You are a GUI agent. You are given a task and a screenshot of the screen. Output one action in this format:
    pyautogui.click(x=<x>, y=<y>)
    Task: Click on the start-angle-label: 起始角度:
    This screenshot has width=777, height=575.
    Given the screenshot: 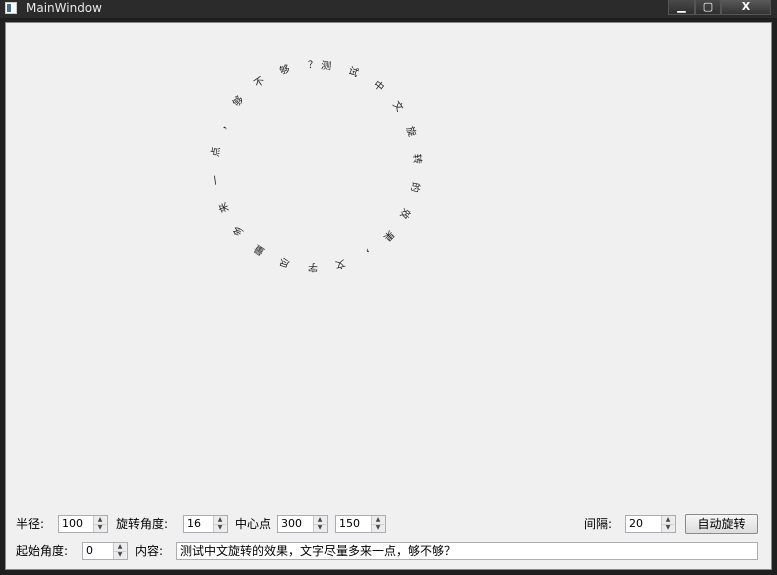 What is the action you would take?
    pyautogui.click(x=42, y=551)
    